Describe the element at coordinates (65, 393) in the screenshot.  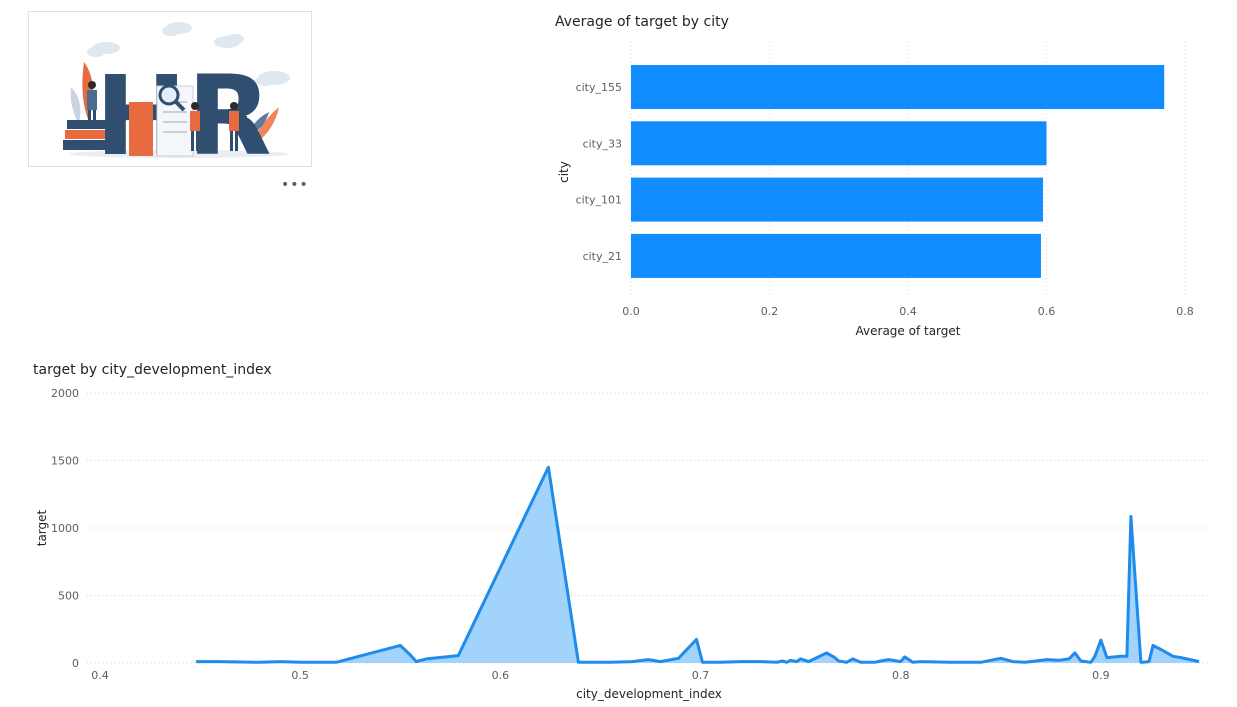
I see `area-y-tick-label: 2000` at that location.